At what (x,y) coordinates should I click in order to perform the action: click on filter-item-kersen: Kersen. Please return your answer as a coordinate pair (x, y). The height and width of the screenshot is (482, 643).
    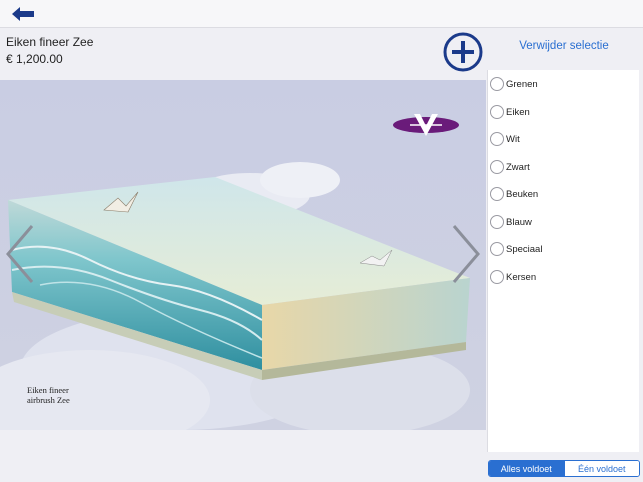
    Looking at the image, I should click on (563, 277).